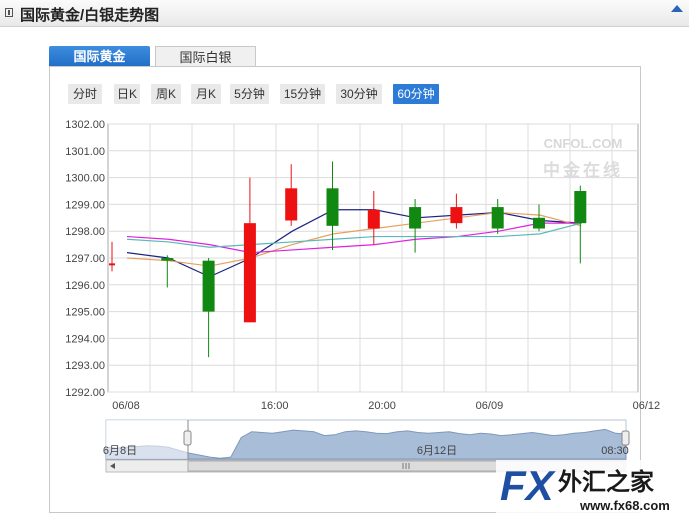 The image size is (689, 521). What do you see at coordinates (624, 505) in the screenshot?
I see `brand-url: www.fx68.com` at bounding box center [624, 505].